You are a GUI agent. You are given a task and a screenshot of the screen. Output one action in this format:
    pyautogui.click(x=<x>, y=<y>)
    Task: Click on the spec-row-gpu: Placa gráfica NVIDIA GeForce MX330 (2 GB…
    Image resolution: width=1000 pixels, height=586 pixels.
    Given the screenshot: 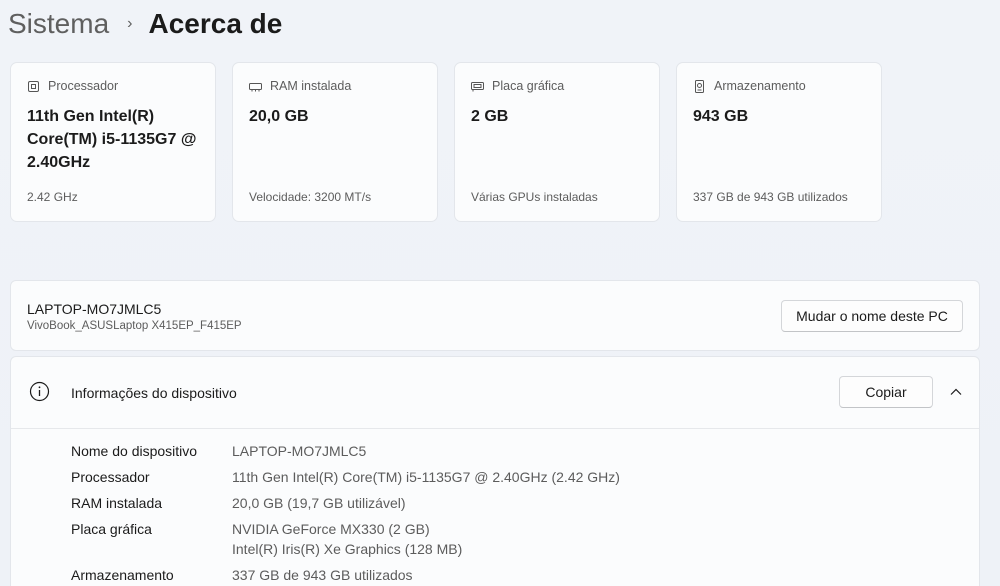 What is the action you would take?
    pyautogui.click(x=345, y=539)
    